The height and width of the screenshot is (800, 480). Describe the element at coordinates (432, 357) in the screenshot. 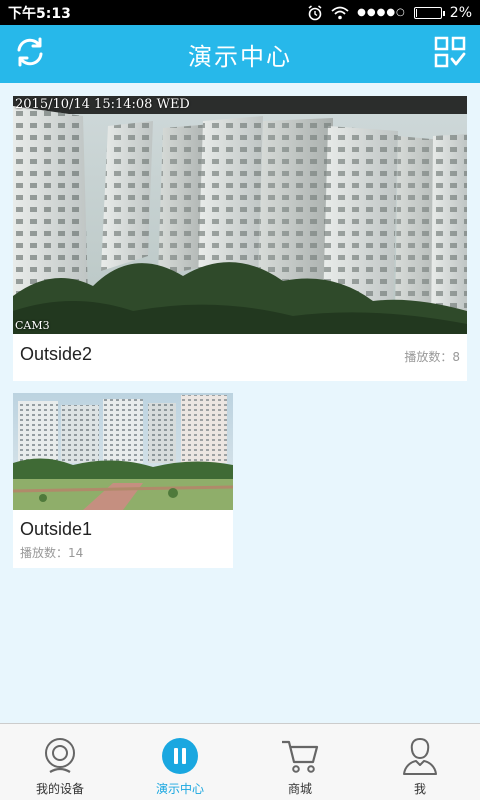

I see `play-count: 播放数：8` at that location.